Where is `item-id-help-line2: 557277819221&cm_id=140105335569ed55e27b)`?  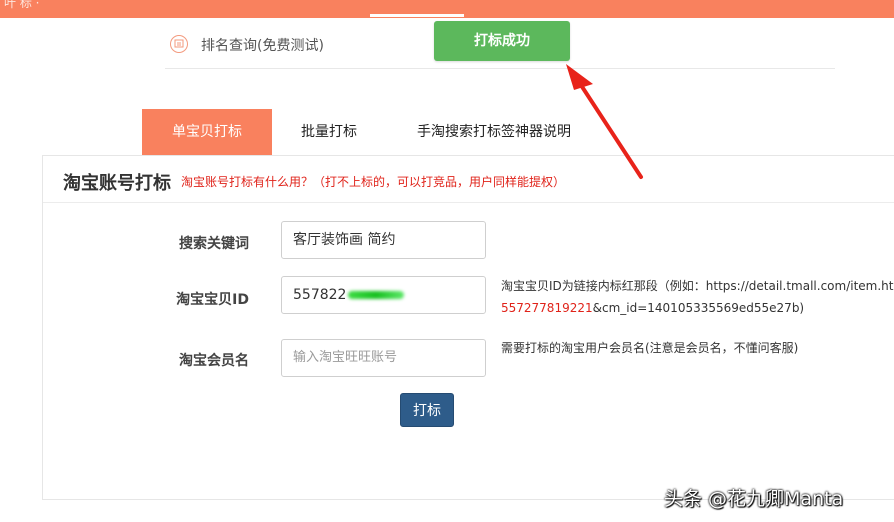
item-id-help-line2: 557277819221&cm_id=140105335569ed55e27b) is located at coordinates (652, 308).